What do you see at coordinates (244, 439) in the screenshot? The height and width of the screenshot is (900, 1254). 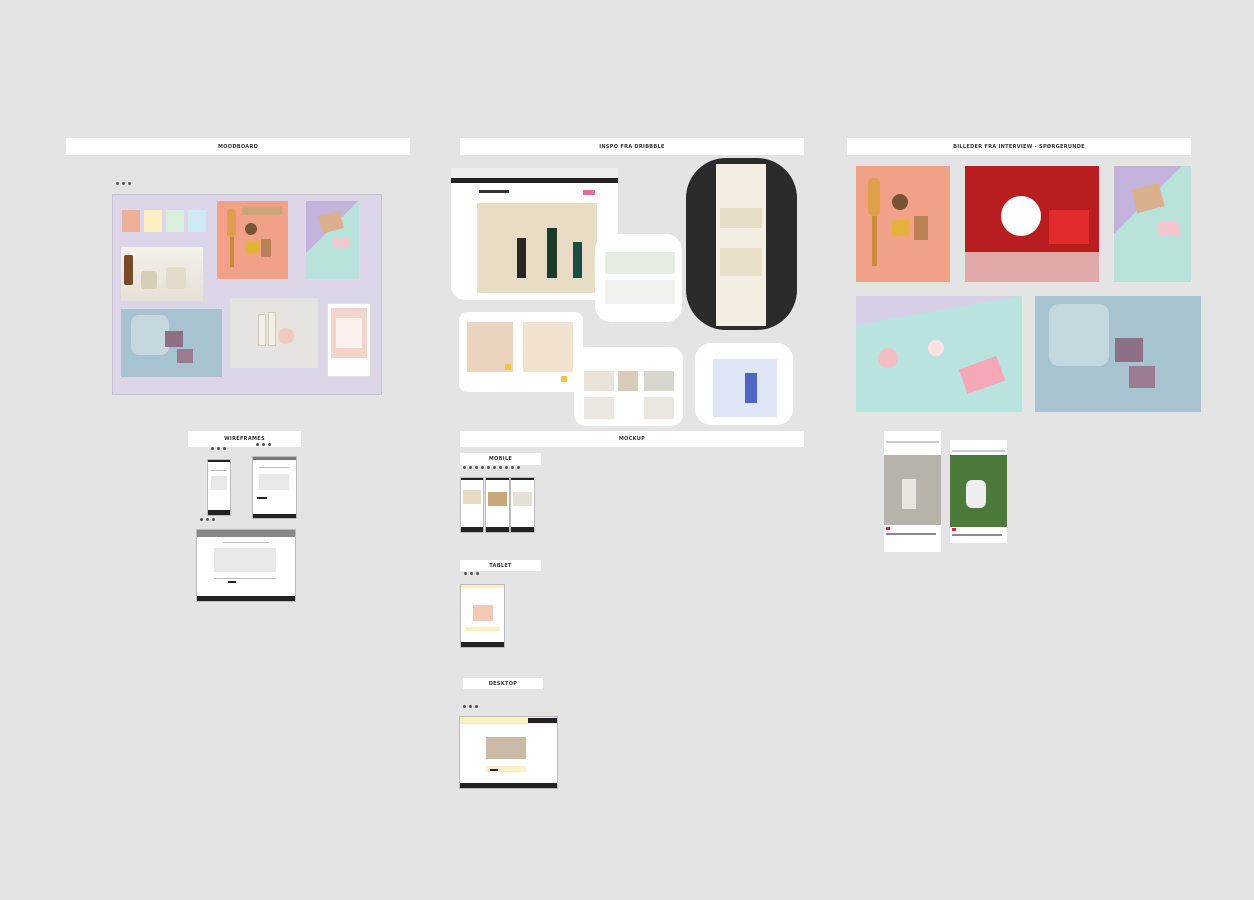 I see `wireframes-title: WIREFRAMES` at bounding box center [244, 439].